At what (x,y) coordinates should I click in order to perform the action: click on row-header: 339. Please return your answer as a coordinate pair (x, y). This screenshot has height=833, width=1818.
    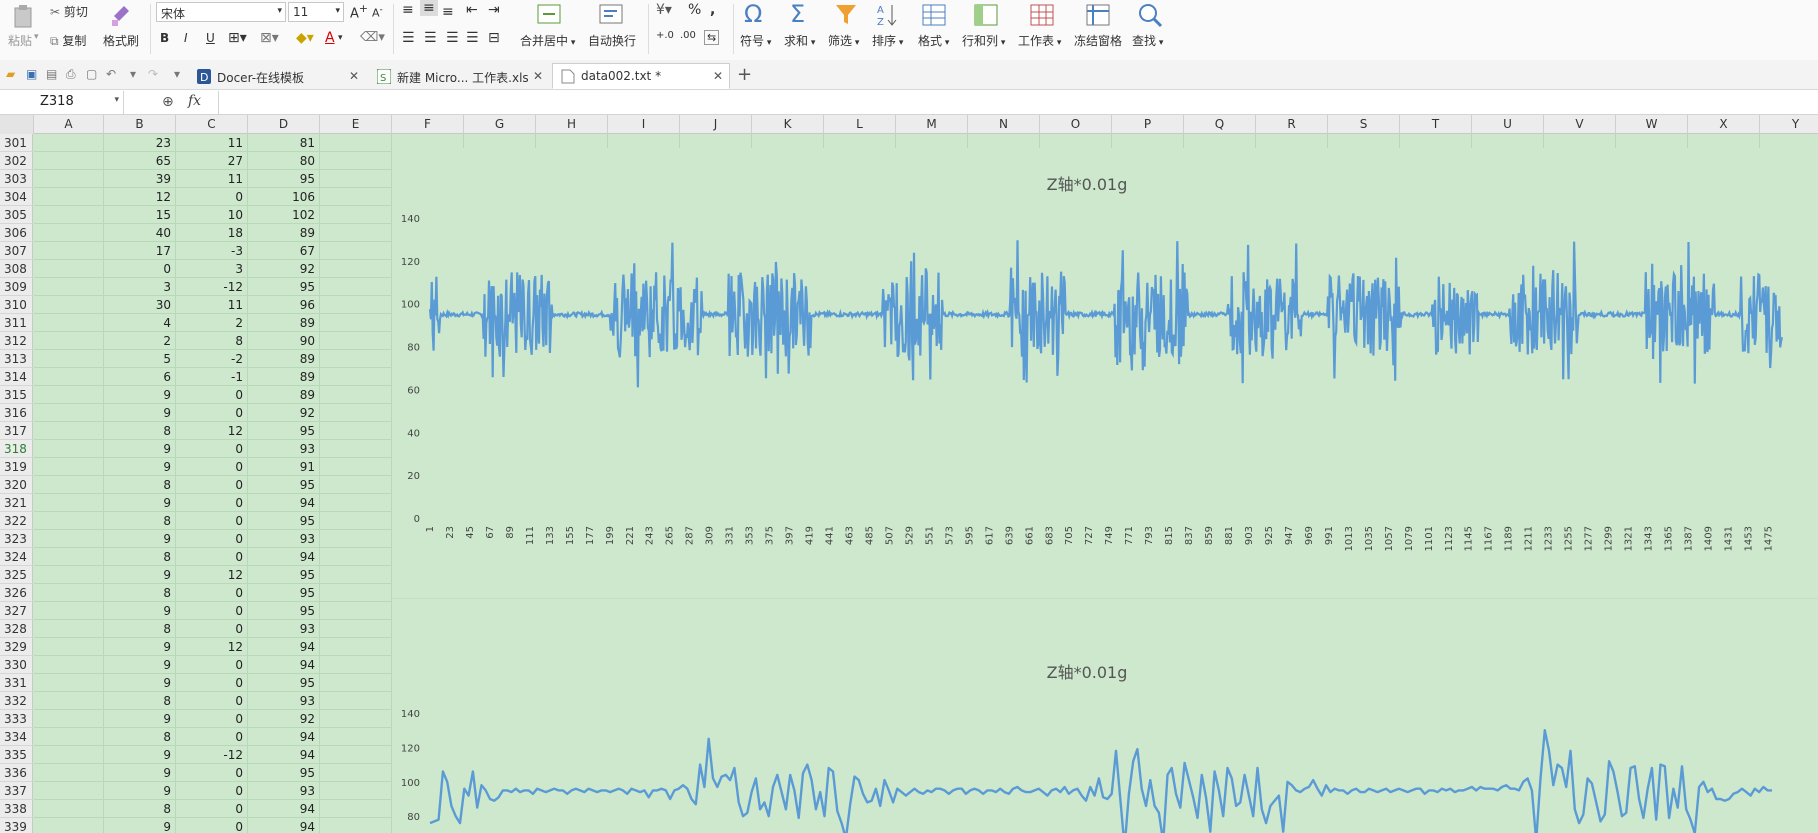
    Looking at the image, I should click on (16, 825).